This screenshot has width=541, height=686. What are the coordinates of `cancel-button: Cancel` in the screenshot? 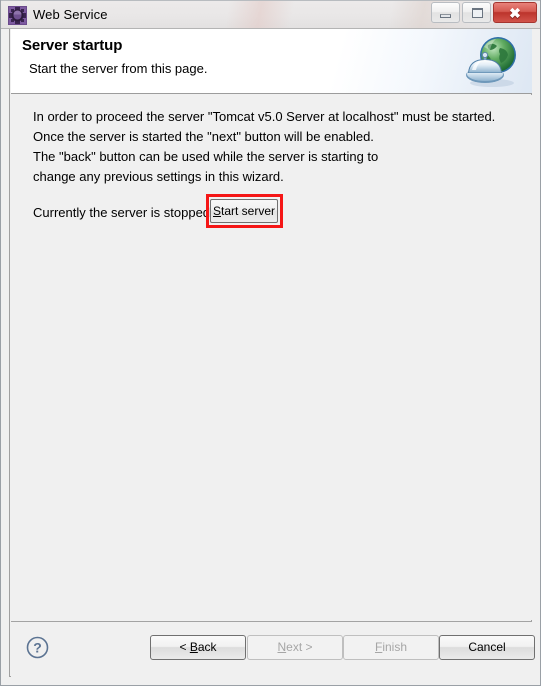 It's located at (487, 647).